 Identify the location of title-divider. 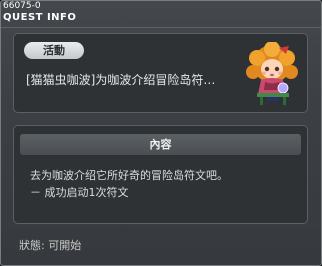
(161, 27).